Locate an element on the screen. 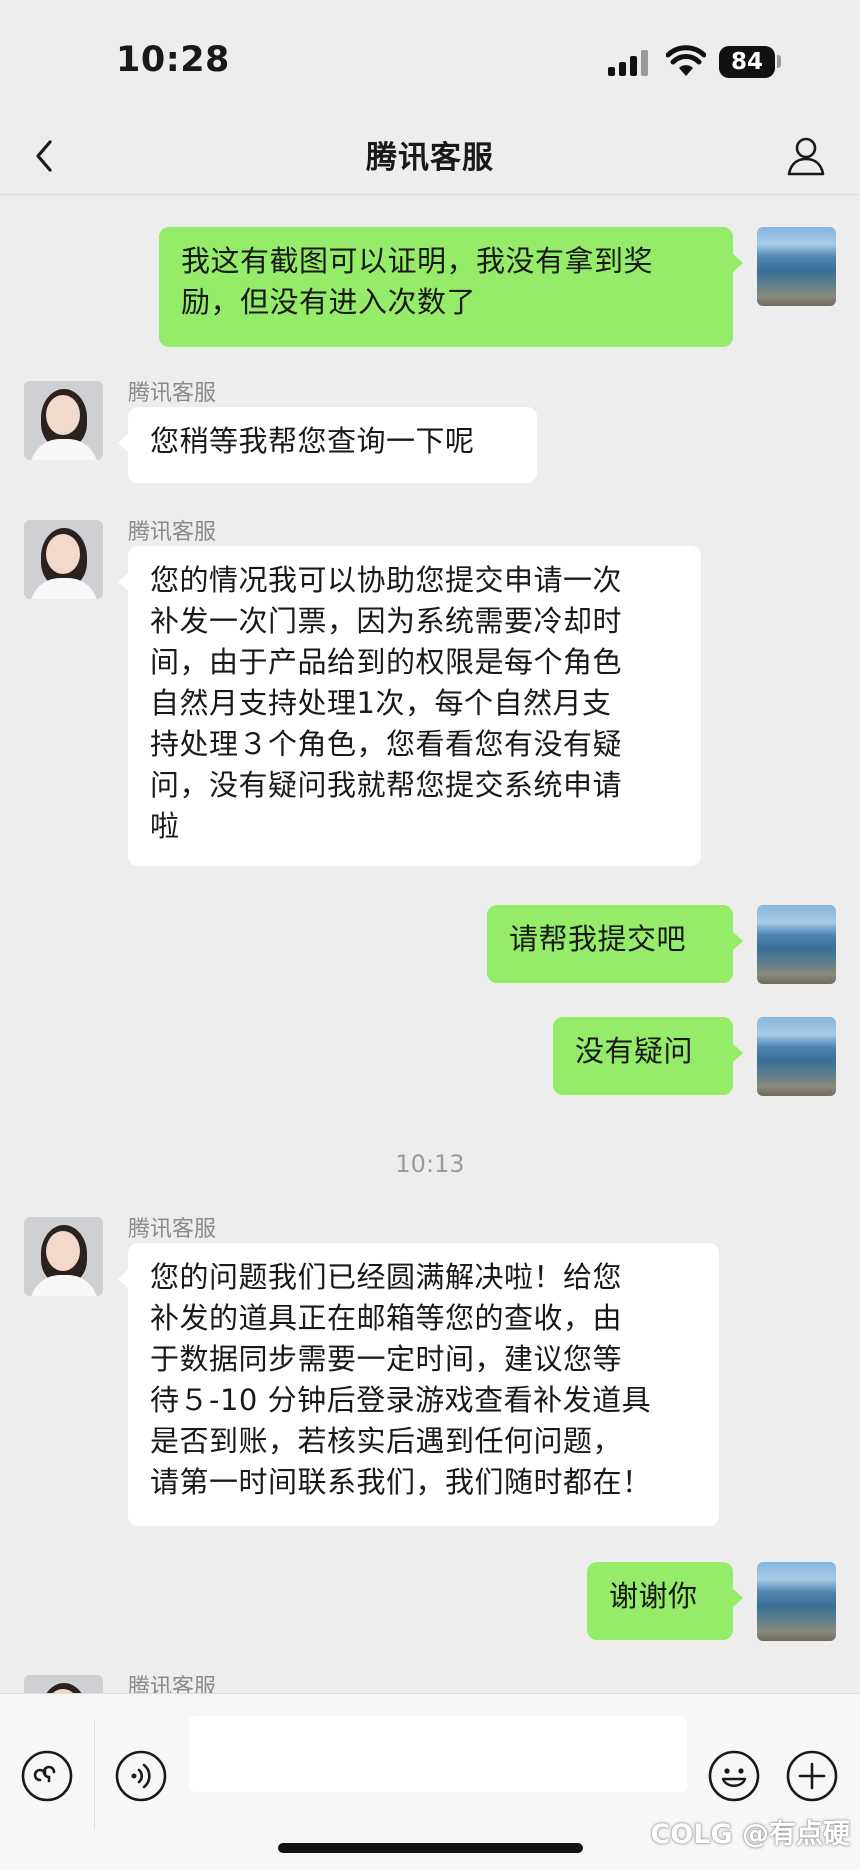 The height and width of the screenshot is (1870, 860). watermark: COLG @有点硬 is located at coordinates (750, 1834).